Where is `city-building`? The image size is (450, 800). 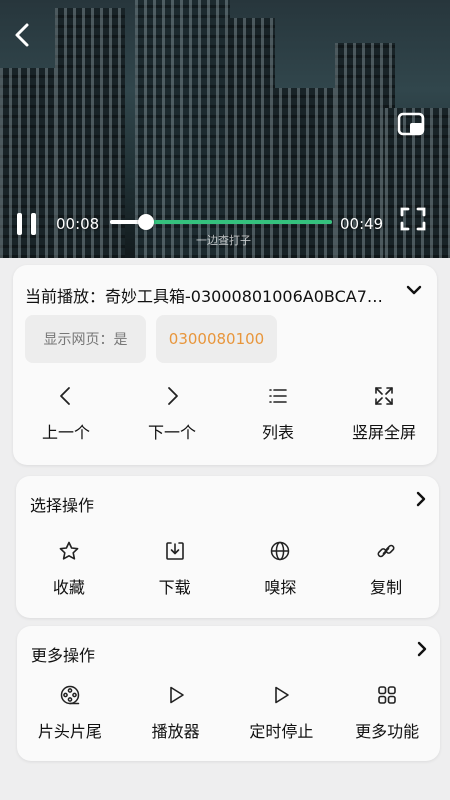
city-building is located at coordinates (305, 173).